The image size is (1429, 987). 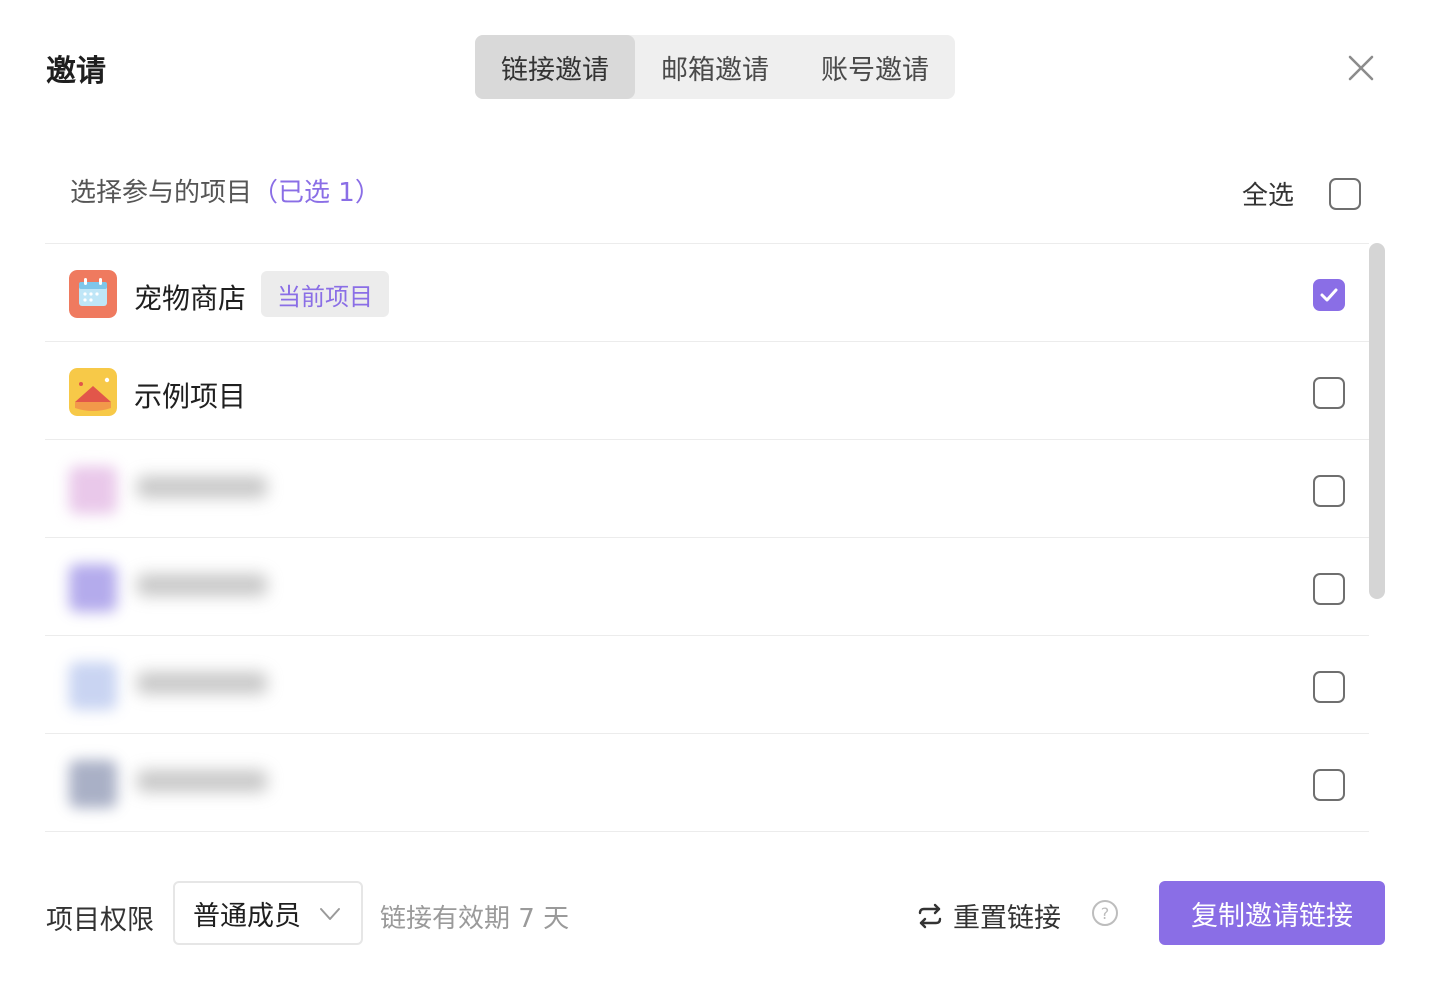 I want to click on project-section-heading: 选择参与的项目（已选 1）, so click(x=225, y=190).